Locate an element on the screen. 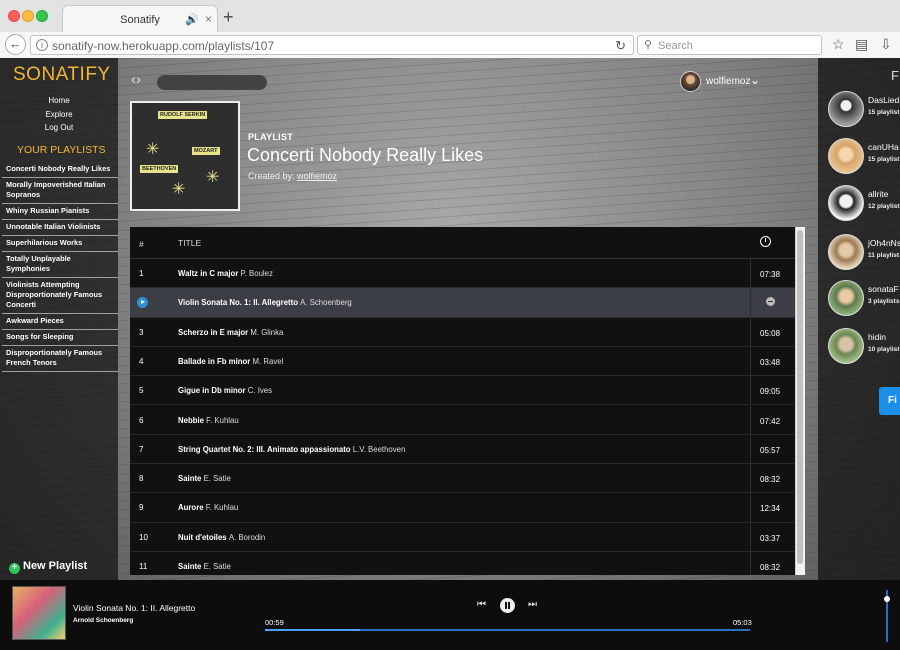 Image resolution: width=900 pixels, height=650 pixels. track-artist: L.V. Beethoven is located at coordinates (379, 449).